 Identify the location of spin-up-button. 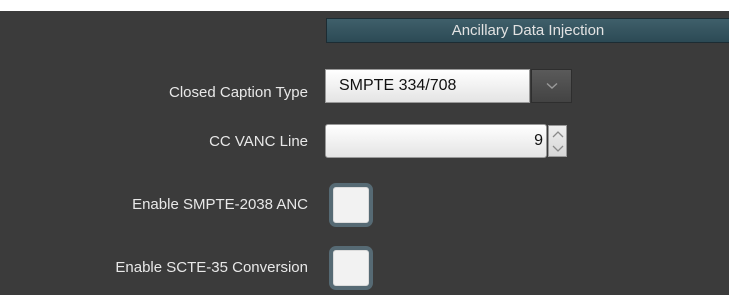
(557, 133).